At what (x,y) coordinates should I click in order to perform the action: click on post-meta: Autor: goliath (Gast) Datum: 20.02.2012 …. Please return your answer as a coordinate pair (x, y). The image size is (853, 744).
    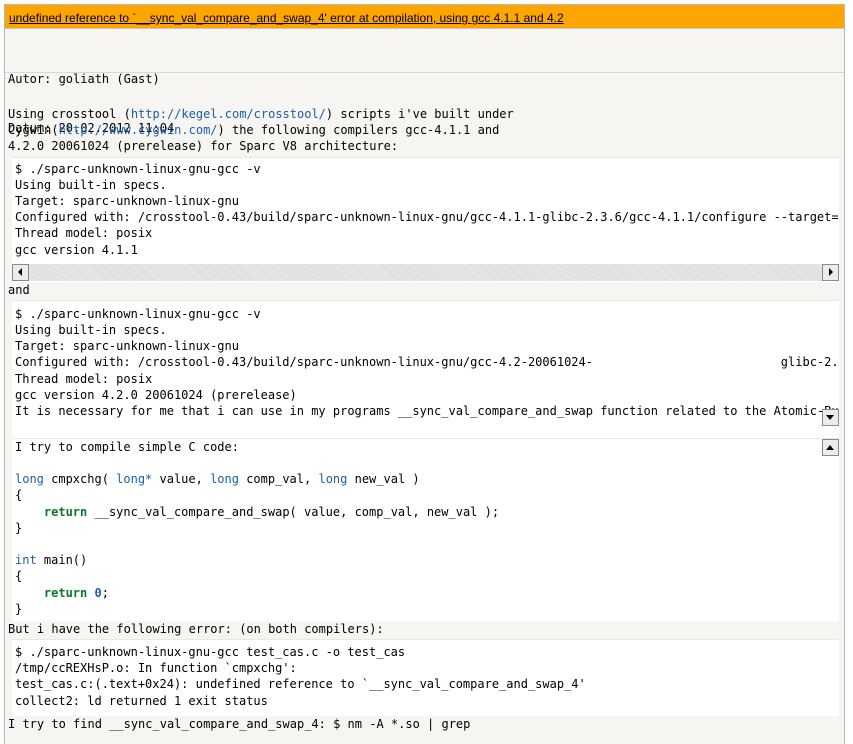
    Looking at the image, I should click on (424, 82).